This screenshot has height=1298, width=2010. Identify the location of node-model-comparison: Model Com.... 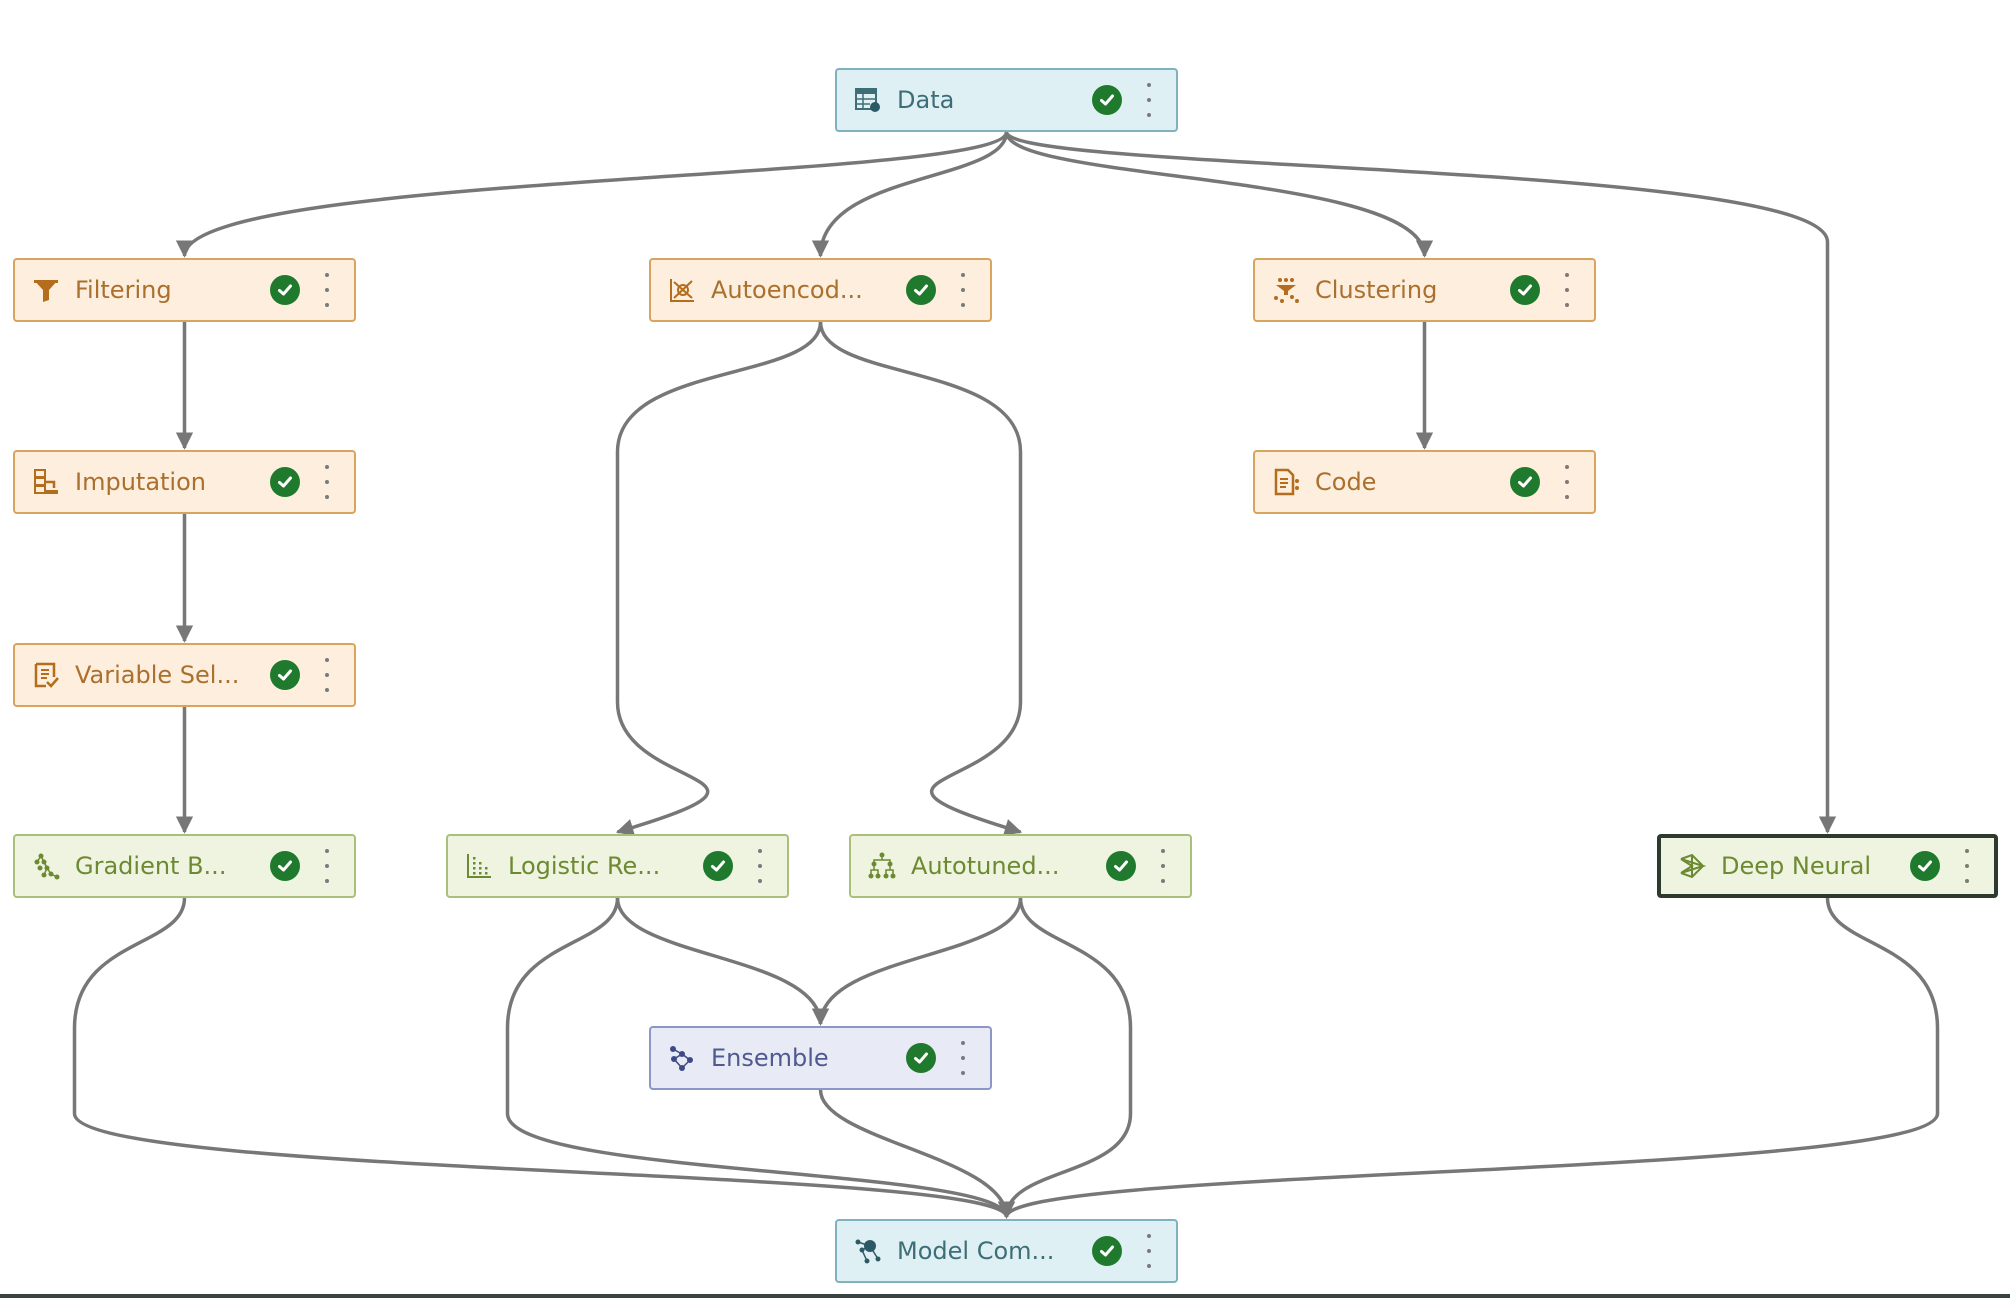
(1006, 1251).